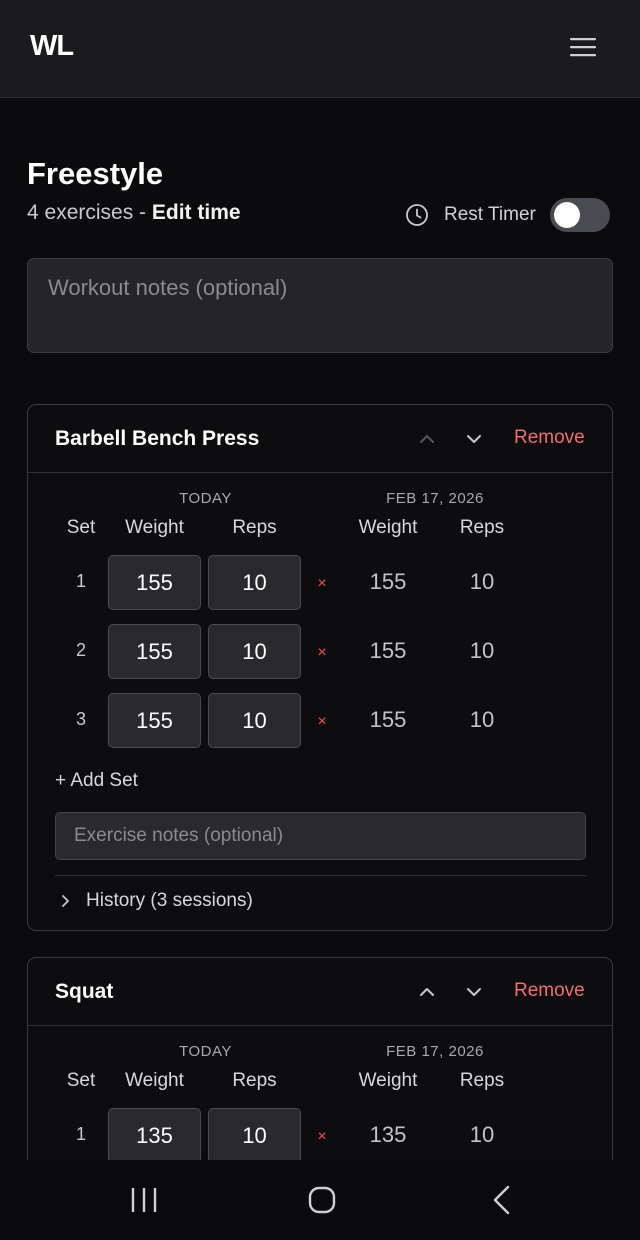 This screenshot has height=1240, width=640. What do you see at coordinates (566, 215) in the screenshot?
I see `toggle-knob` at bounding box center [566, 215].